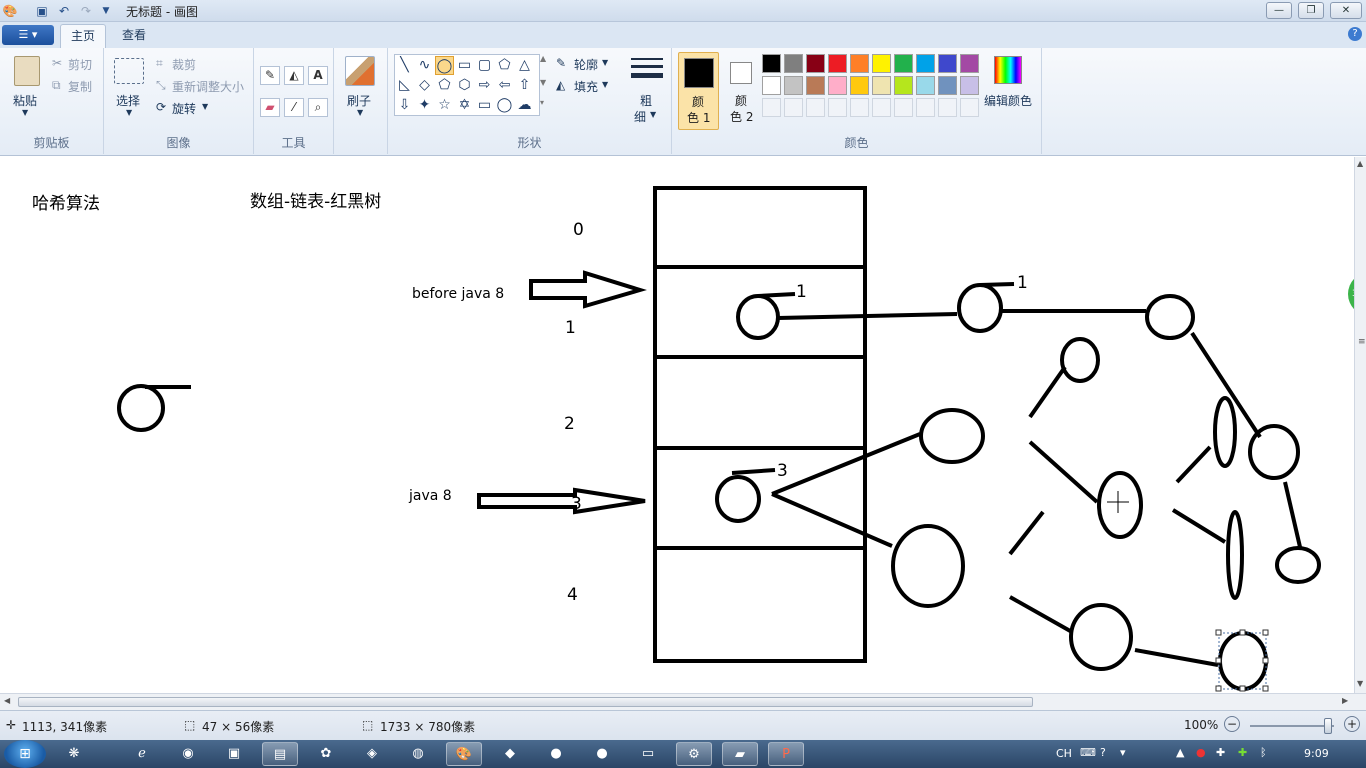  What do you see at coordinates (184, 108) in the screenshot?
I see `rotate-button: 旋转` at bounding box center [184, 108].